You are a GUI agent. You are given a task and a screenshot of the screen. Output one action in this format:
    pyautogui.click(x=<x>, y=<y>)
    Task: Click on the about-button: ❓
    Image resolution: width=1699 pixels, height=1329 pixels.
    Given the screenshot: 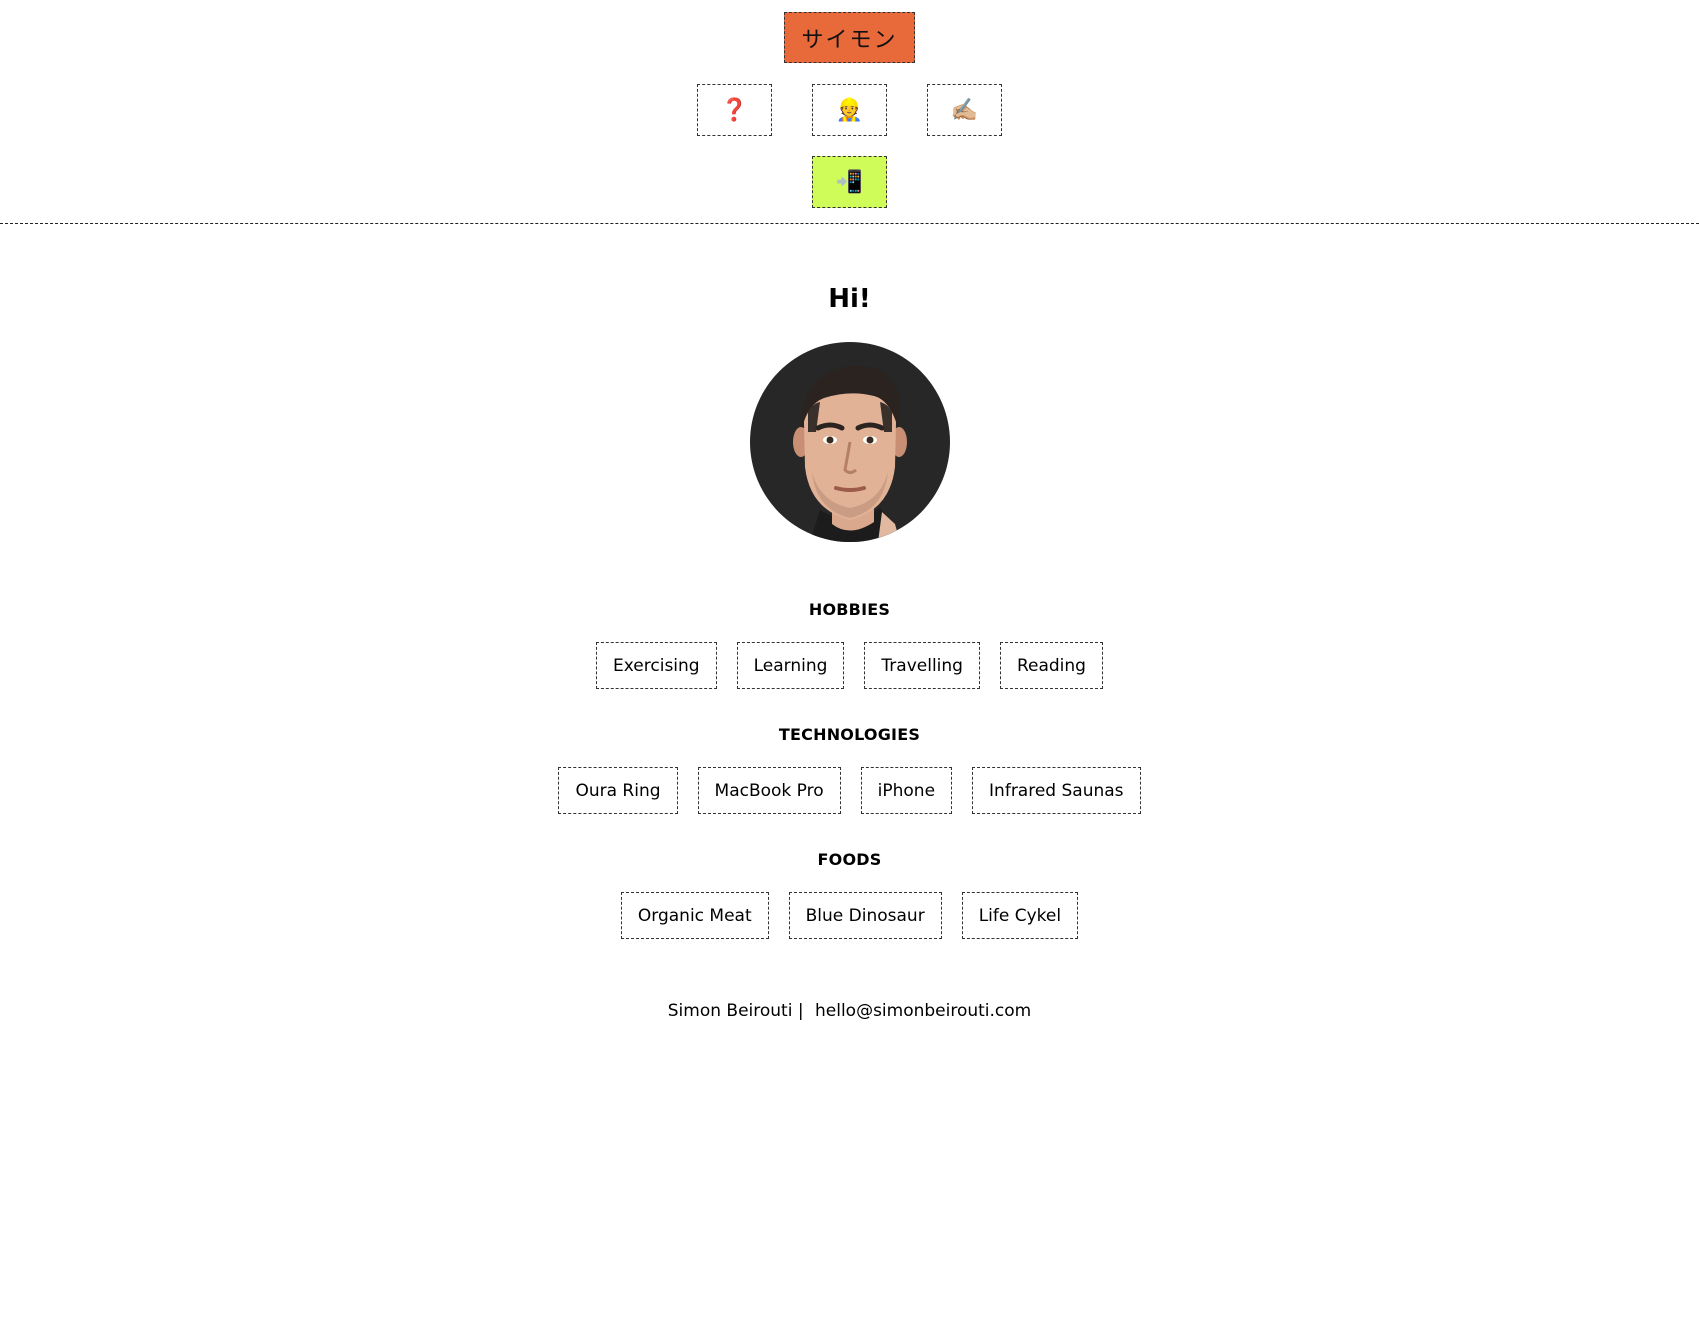 What is the action you would take?
    pyautogui.click(x=734, y=110)
    